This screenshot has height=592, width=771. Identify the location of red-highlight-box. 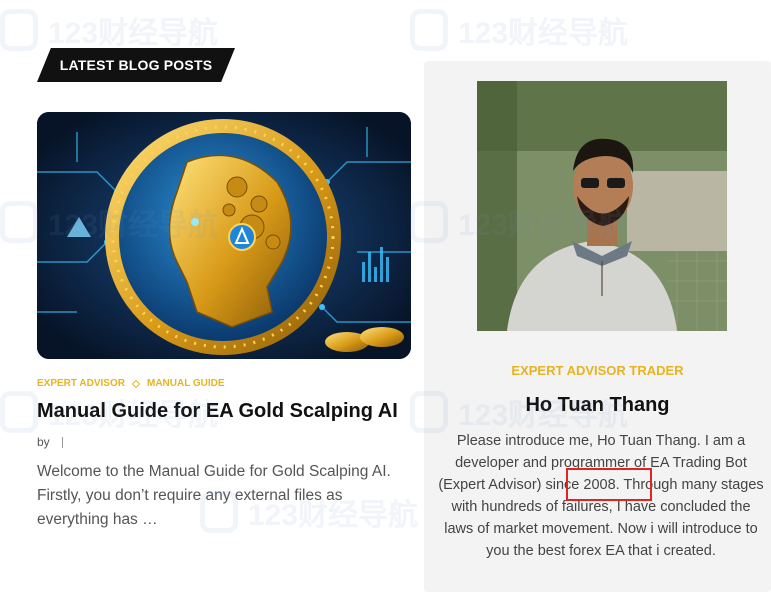
(609, 484).